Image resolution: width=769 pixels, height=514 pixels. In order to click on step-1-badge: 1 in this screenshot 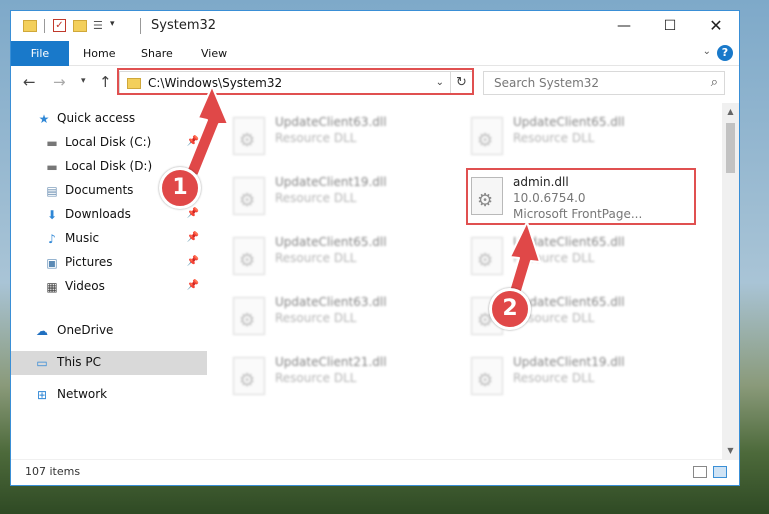, I will do `click(180, 188)`.